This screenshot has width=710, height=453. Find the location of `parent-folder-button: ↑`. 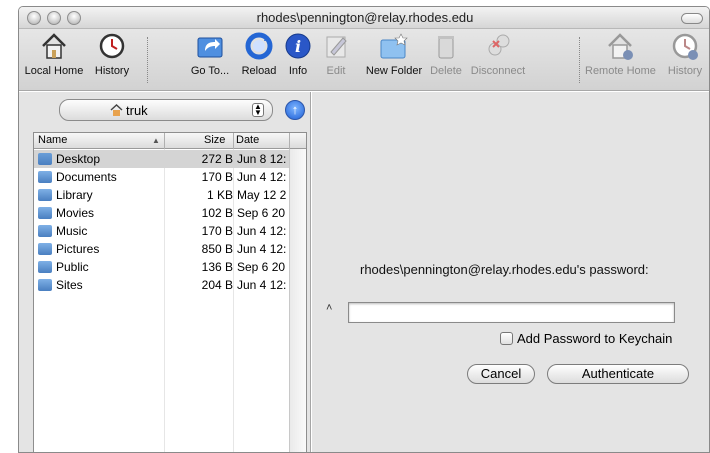

parent-folder-button: ↑ is located at coordinates (295, 110).